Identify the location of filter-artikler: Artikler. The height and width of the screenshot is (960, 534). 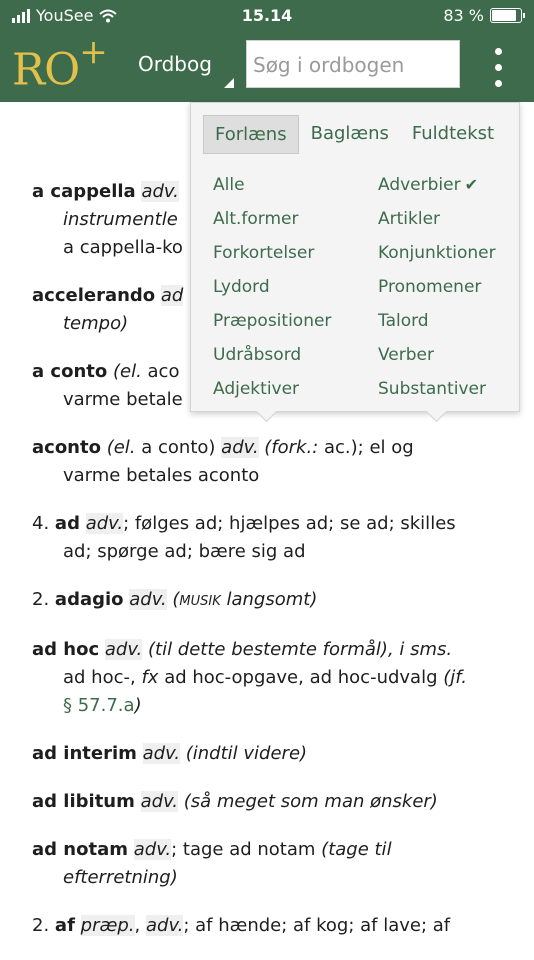
(409, 219).